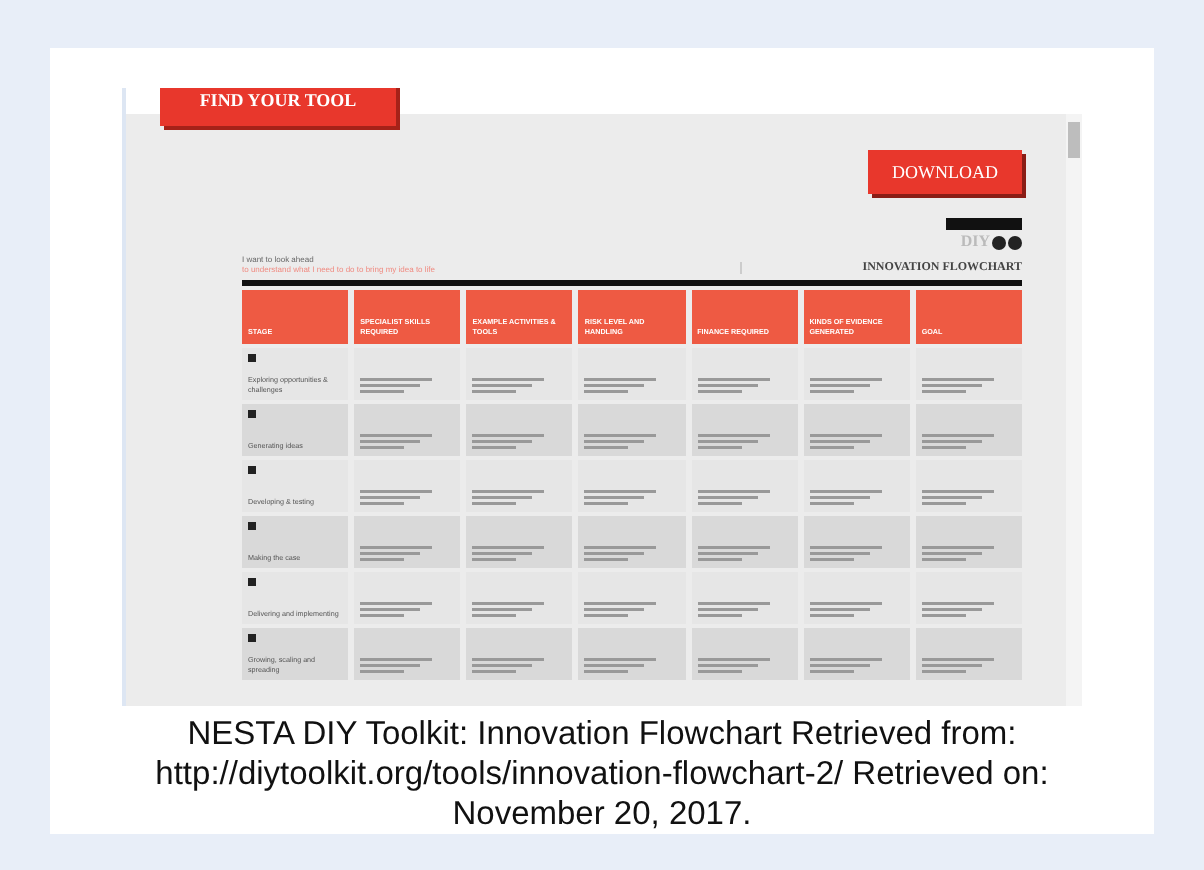 This screenshot has width=1204, height=870. I want to click on download-button: DOWNLOAD, so click(945, 172).